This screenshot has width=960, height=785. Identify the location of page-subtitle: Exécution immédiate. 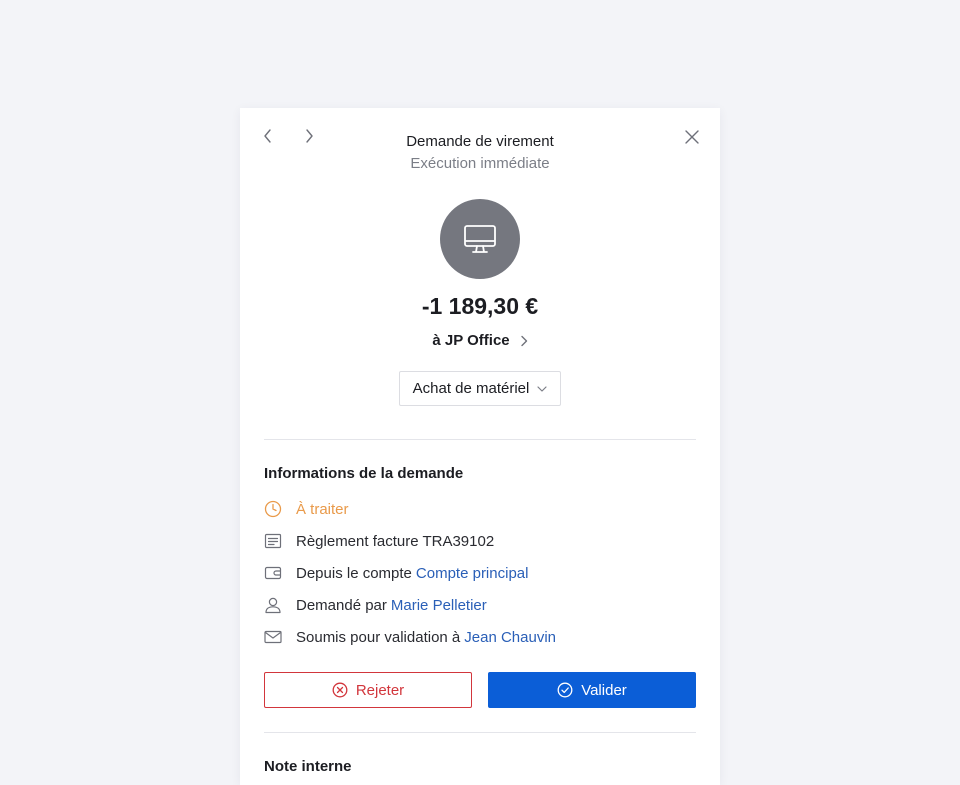
(480, 163).